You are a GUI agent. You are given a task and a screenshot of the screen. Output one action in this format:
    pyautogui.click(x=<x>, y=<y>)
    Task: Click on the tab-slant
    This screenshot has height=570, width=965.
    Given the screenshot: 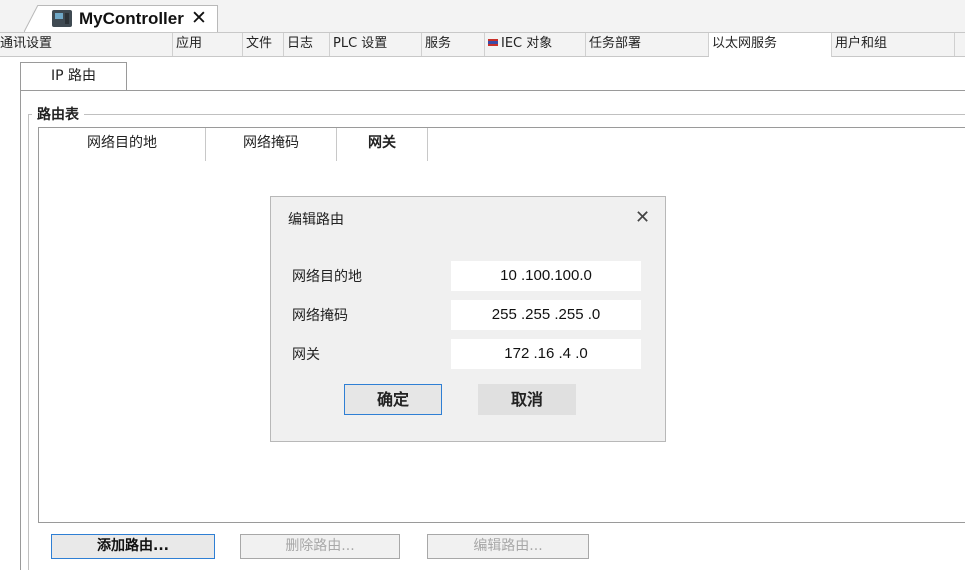 What is the action you would take?
    pyautogui.click(x=31, y=18)
    